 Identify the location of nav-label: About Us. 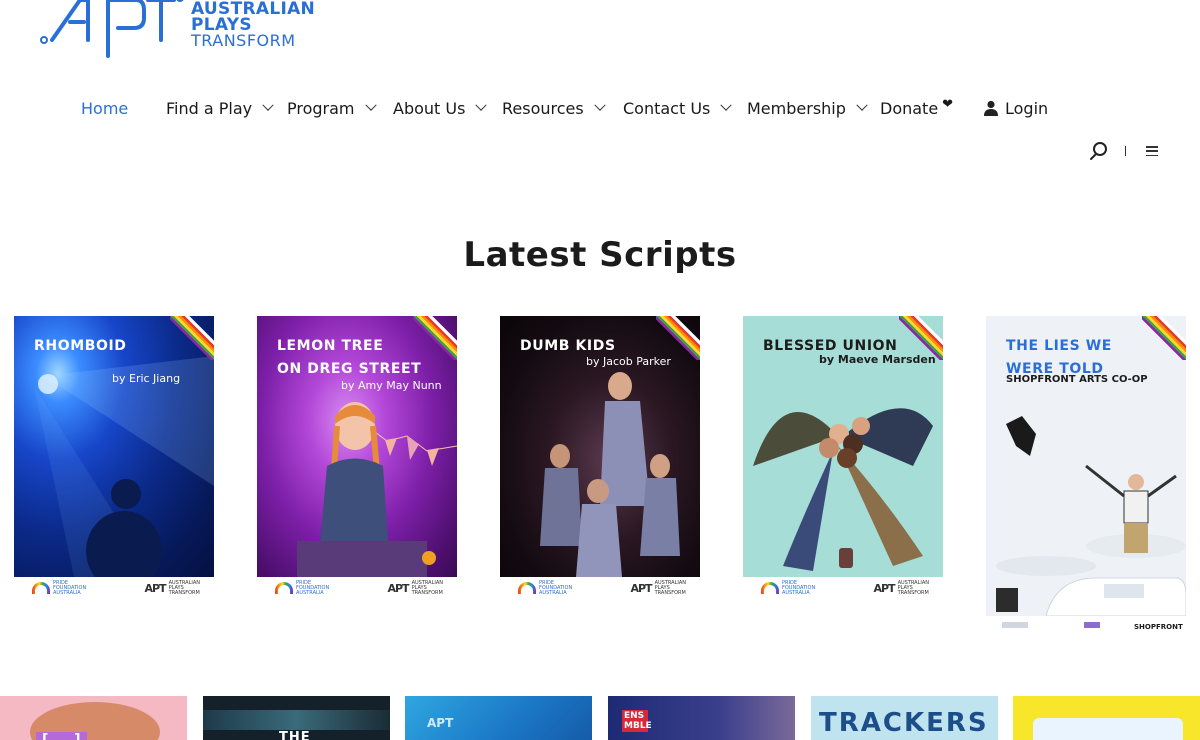
(429, 108).